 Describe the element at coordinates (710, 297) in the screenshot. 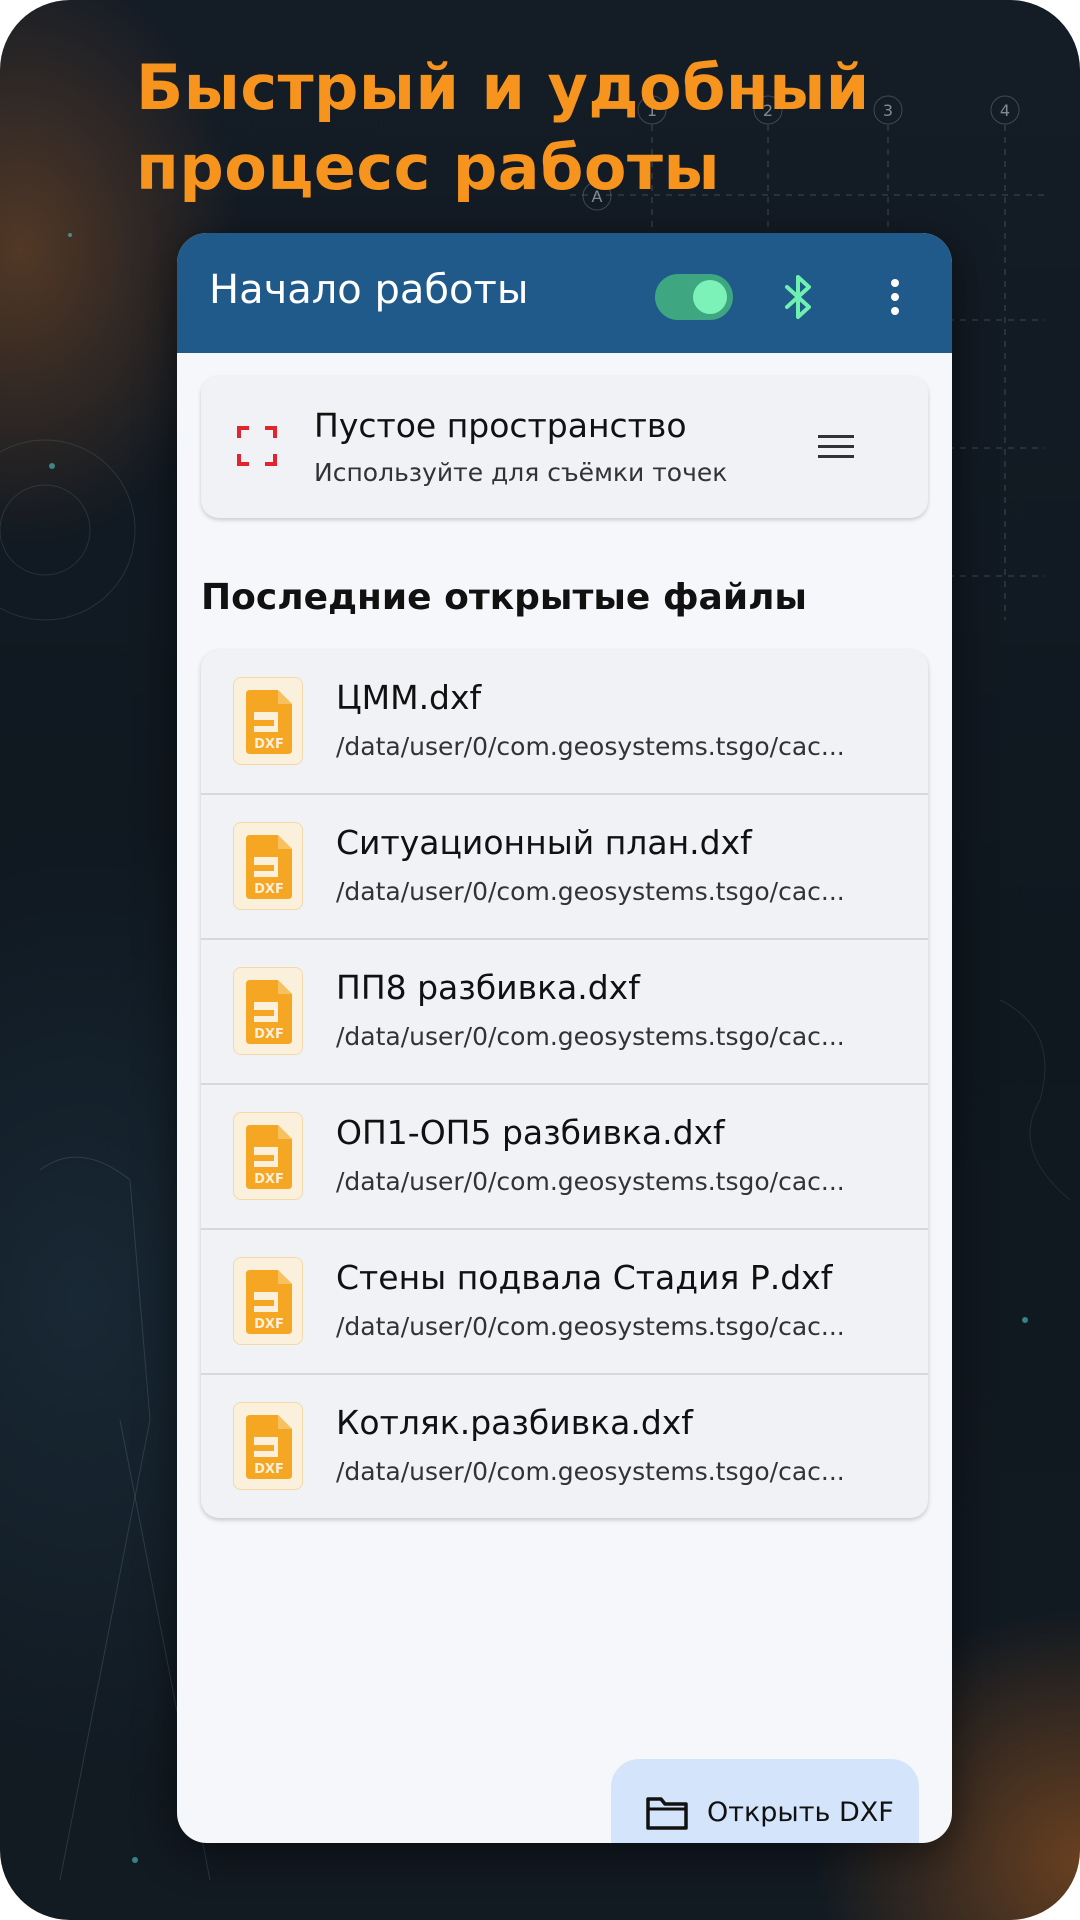

I see `toggle-knob` at that location.